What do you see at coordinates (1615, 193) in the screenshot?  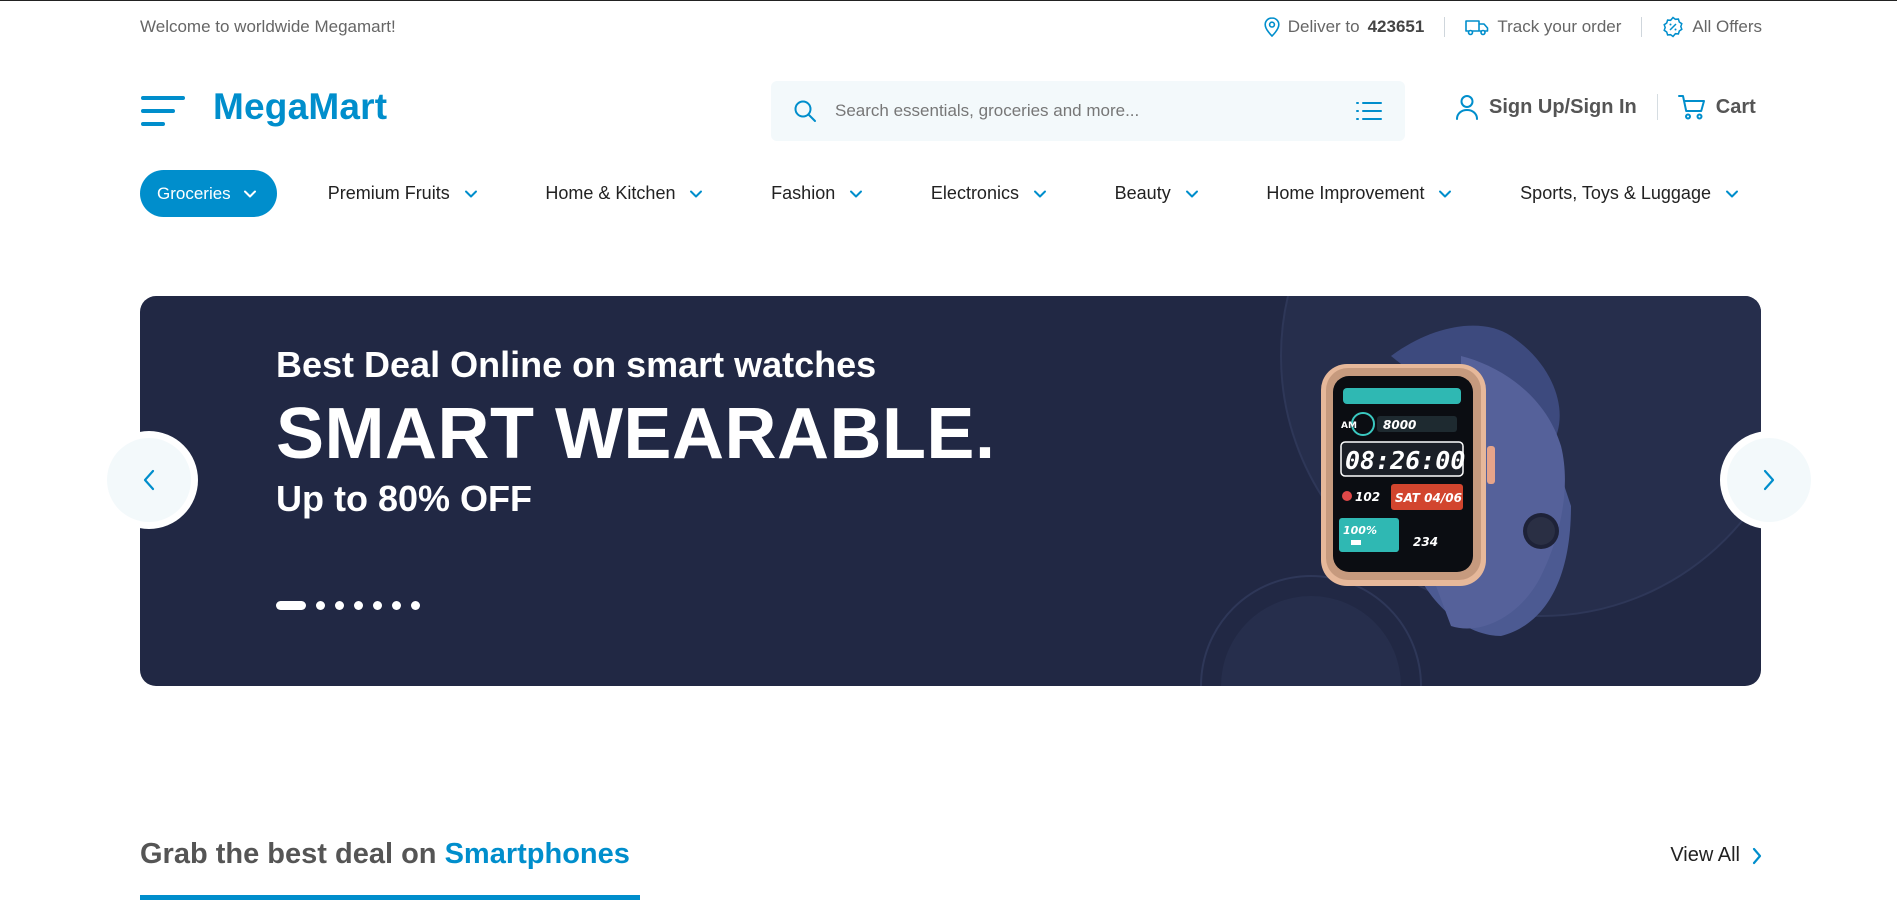 I see `category-label: Sports, Toys & Luggage` at bounding box center [1615, 193].